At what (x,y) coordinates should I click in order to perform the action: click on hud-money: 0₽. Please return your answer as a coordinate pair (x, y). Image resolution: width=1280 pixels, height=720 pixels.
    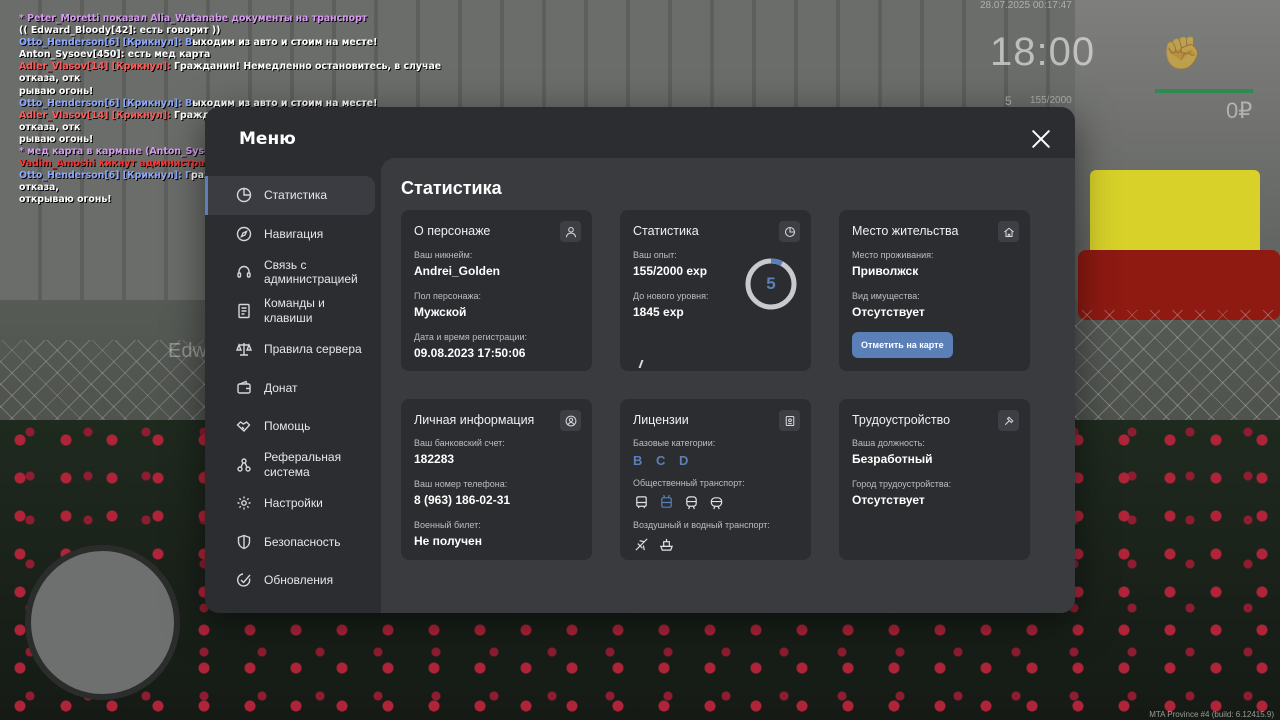
    Looking at the image, I should click on (1239, 110).